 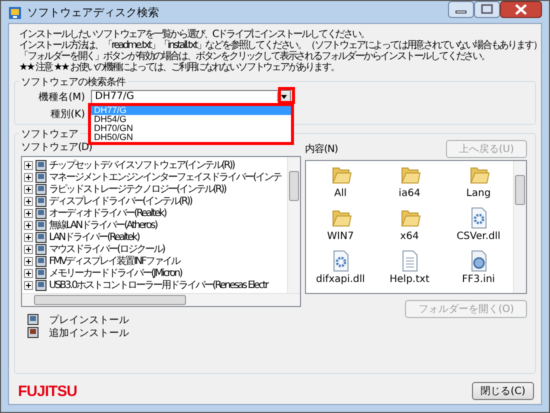 What do you see at coordinates (461, 9) in the screenshot?
I see `minimize-button` at bounding box center [461, 9].